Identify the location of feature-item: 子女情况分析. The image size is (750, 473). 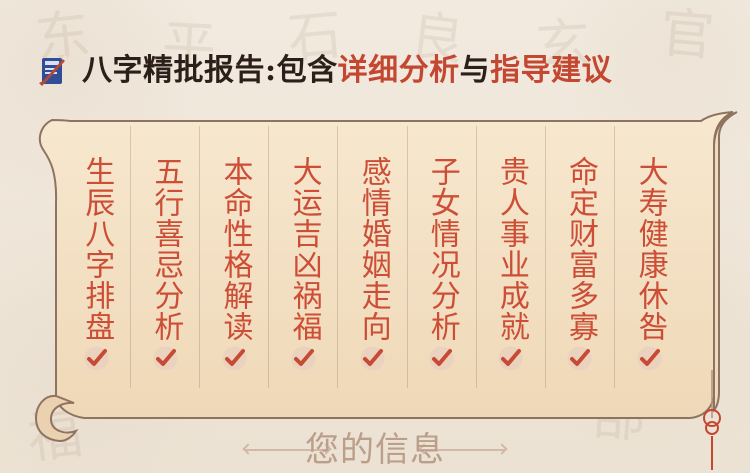
(442, 257).